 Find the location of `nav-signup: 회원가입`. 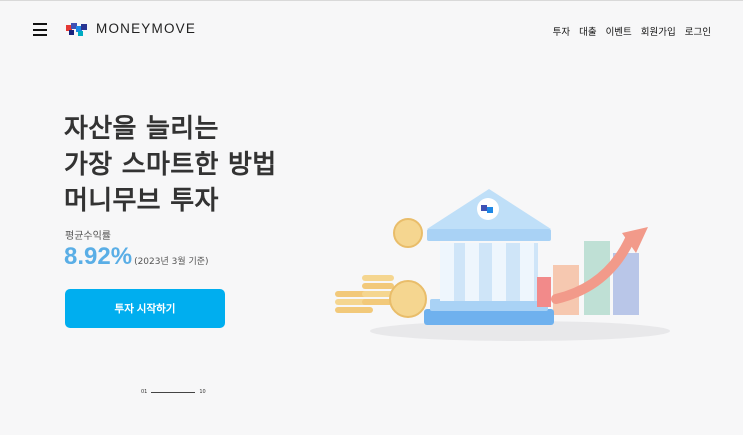

nav-signup: 회원가입 is located at coordinates (658, 31).